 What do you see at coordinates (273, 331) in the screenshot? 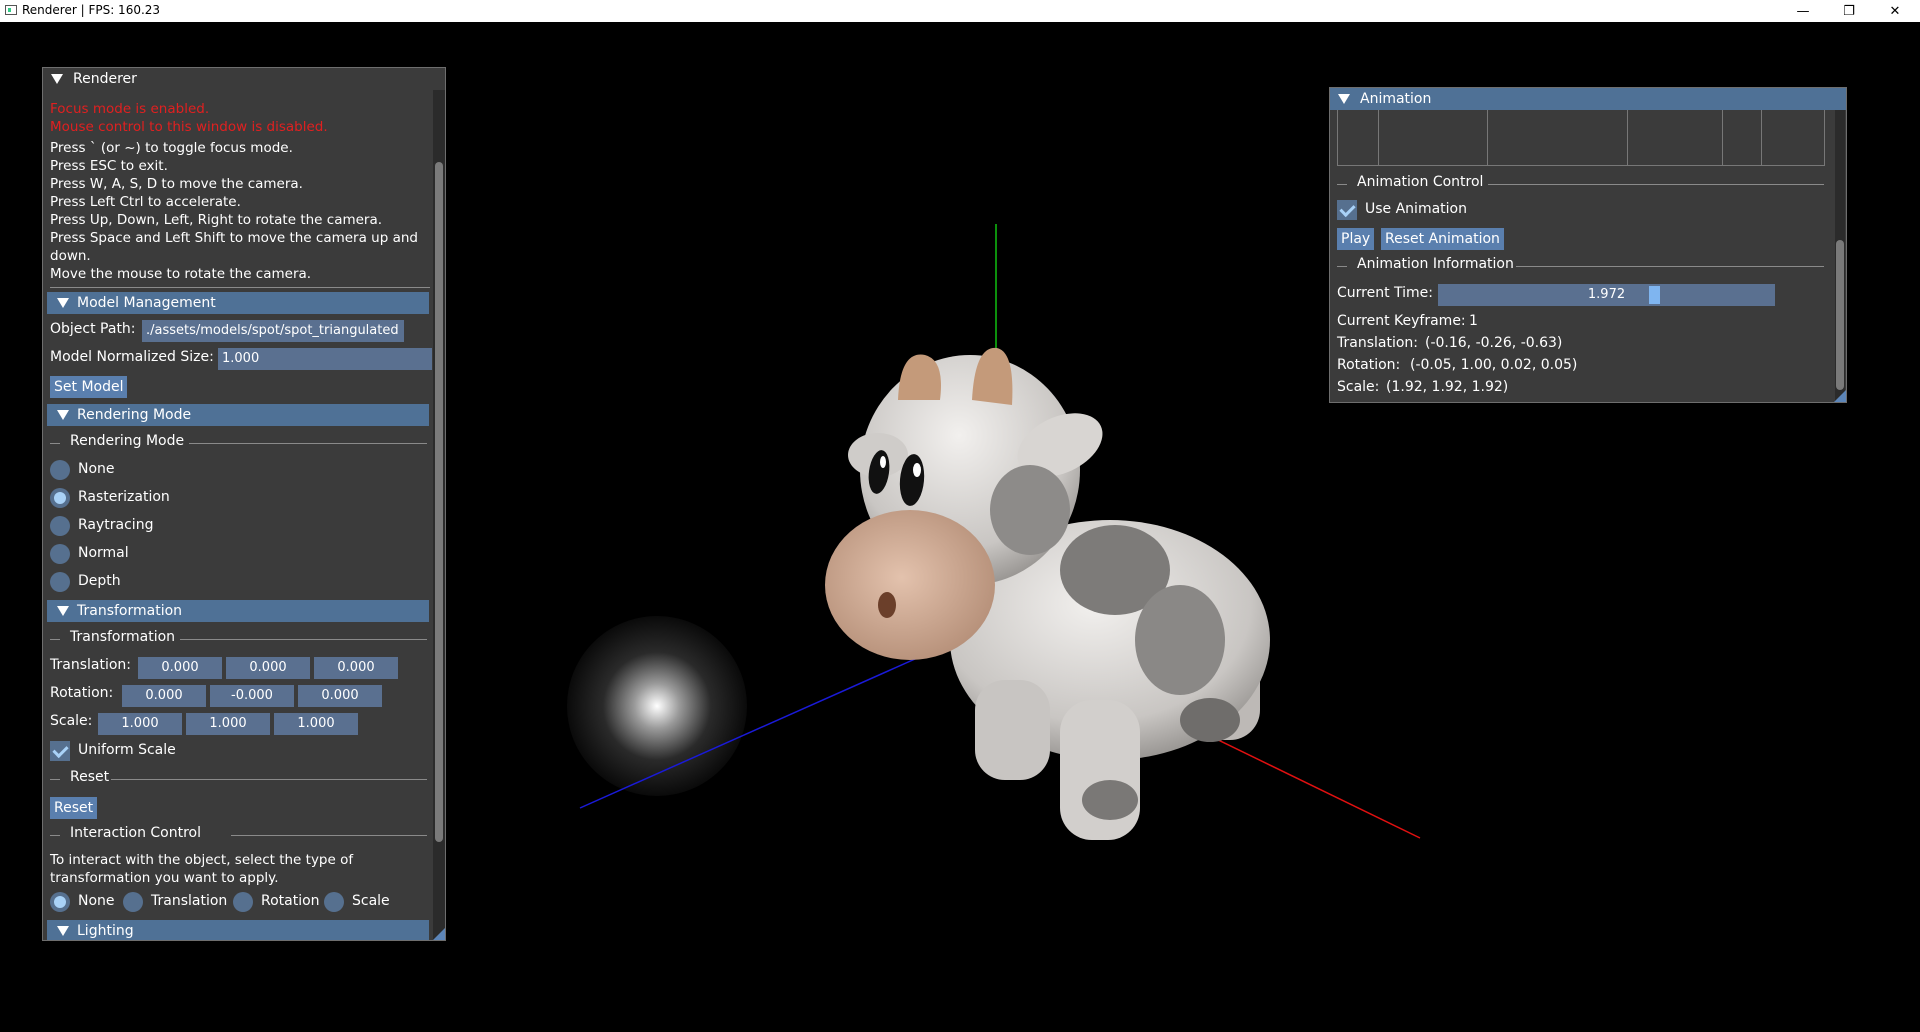
I see `object-path-input: ./assets/models/spot/spot_triangulated` at bounding box center [273, 331].